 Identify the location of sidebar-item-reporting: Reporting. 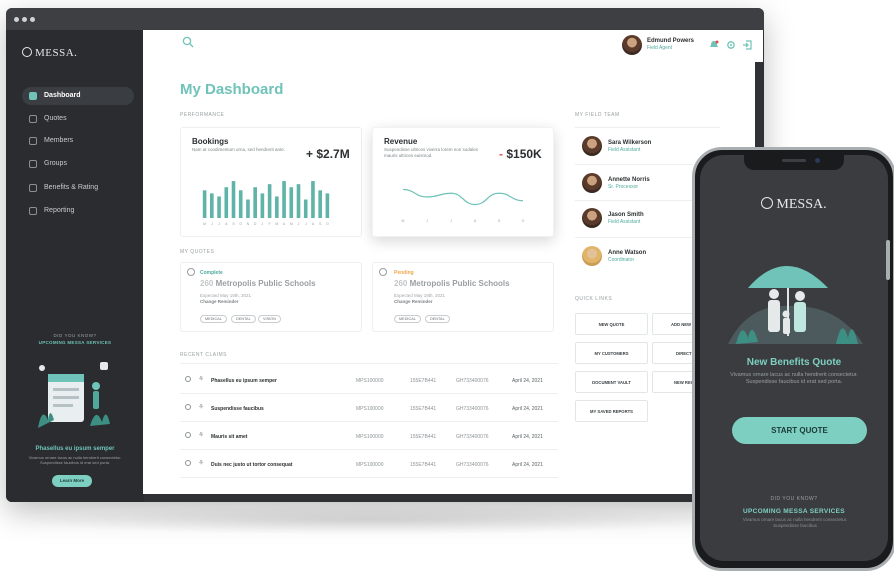
(78, 211).